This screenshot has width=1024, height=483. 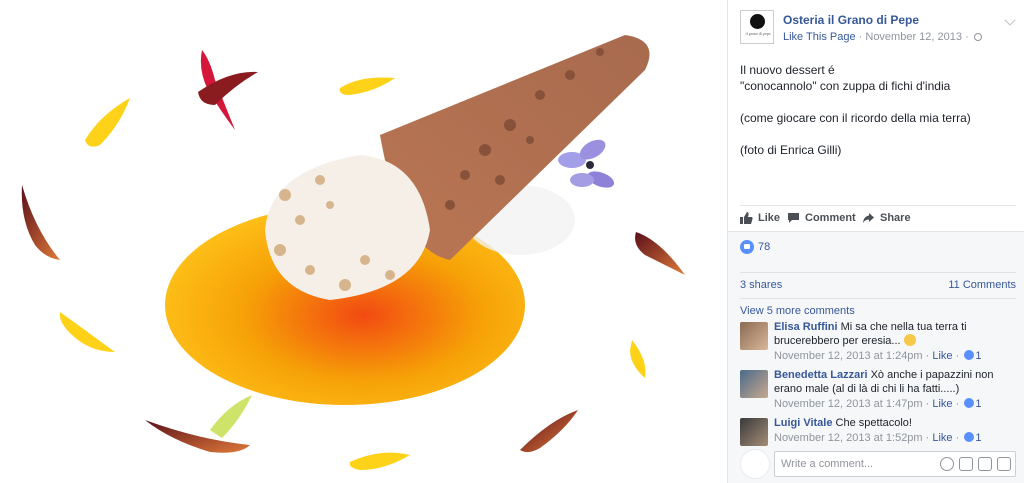 What do you see at coordinates (848, 438) in the screenshot?
I see `comment-date: November 12, 2013 at 1:52pm` at bounding box center [848, 438].